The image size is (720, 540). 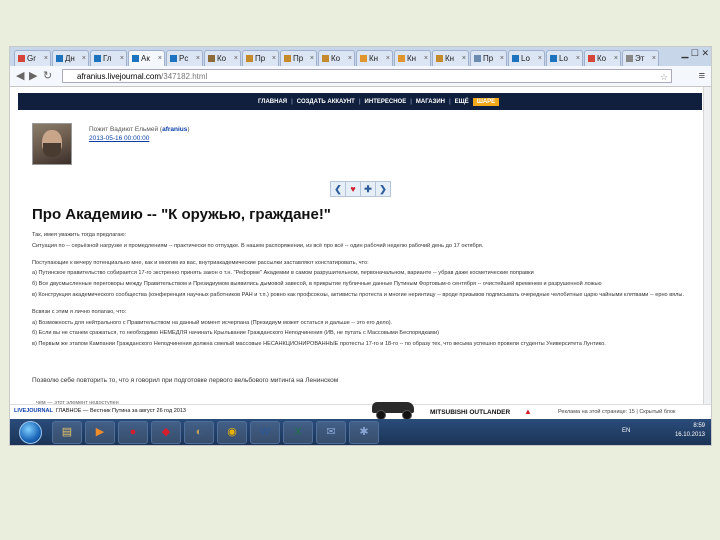 What do you see at coordinates (119, 138) in the screenshot?
I see `post-date: 2013-05-16 00:00:00` at bounding box center [119, 138].